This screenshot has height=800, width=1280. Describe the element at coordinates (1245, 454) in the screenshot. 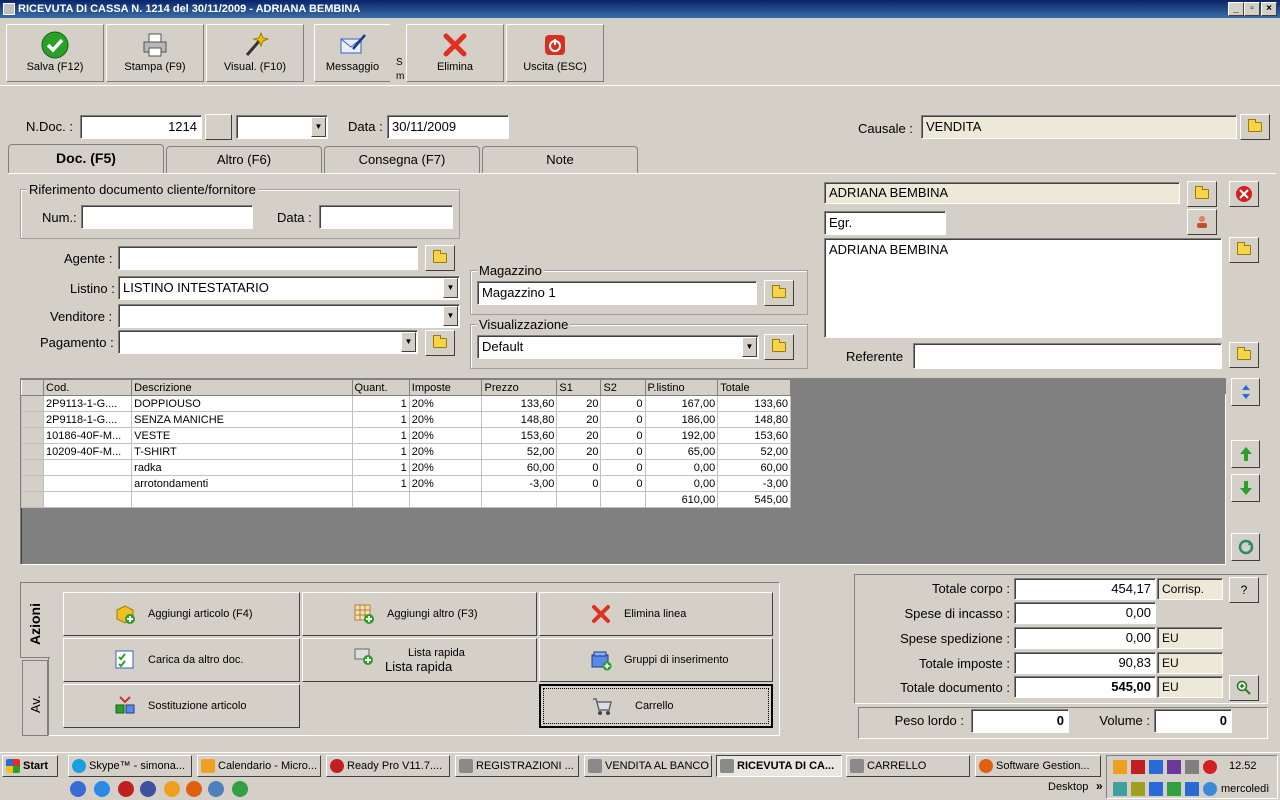

I see `move-up-button` at that location.